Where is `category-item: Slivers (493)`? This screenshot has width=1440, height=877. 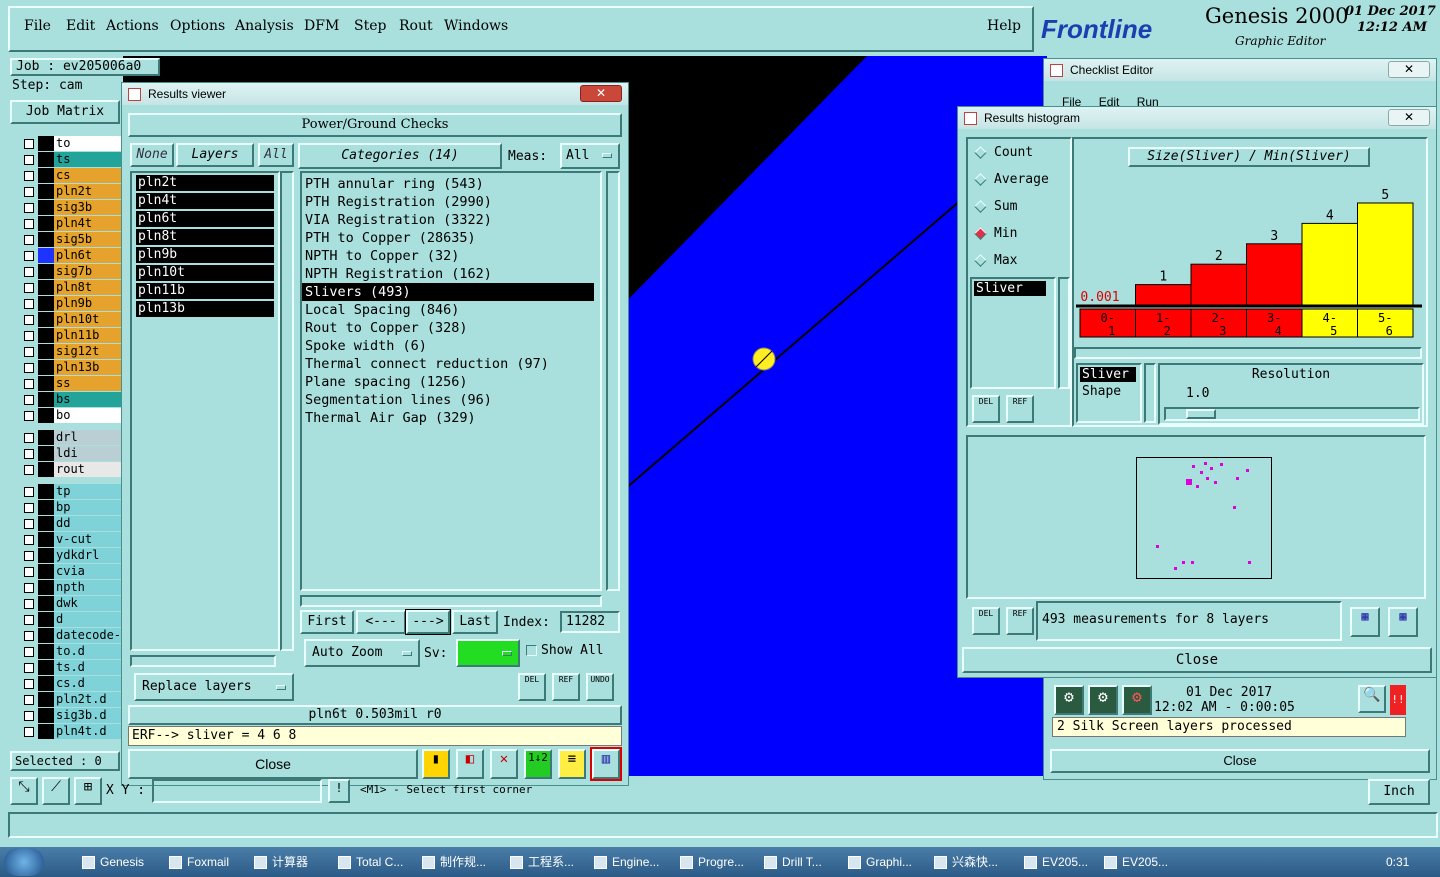 category-item: Slivers (493) is located at coordinates (448, 292).